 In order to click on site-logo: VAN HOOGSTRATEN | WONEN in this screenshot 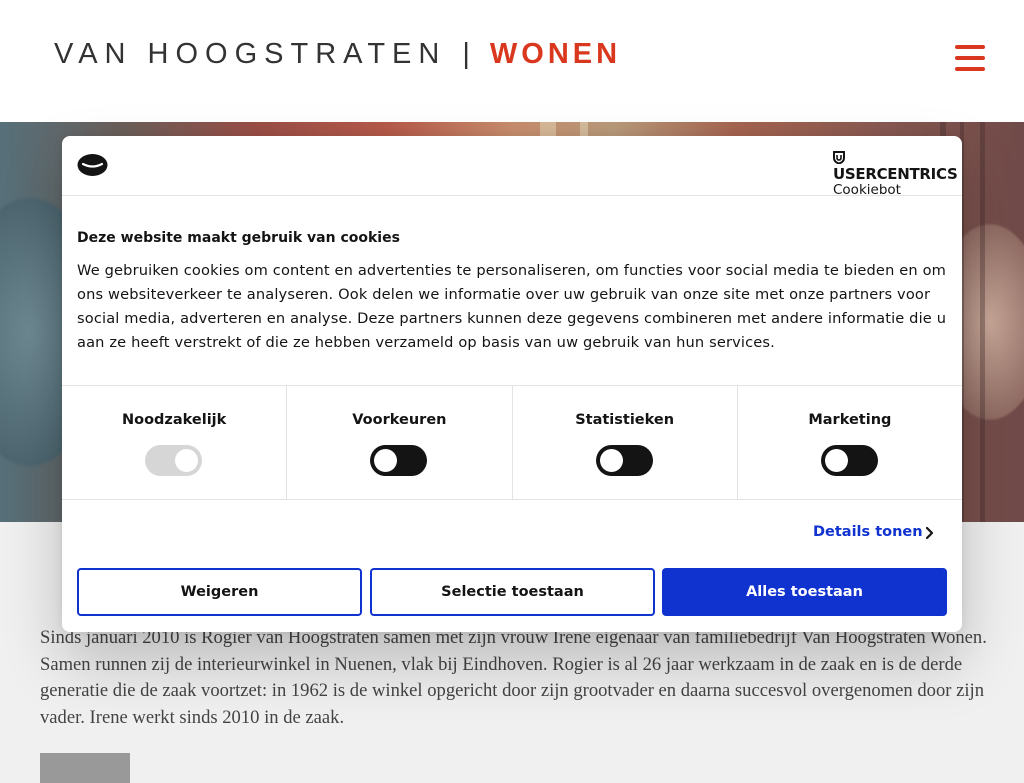, I will do `click(337, 54)`.